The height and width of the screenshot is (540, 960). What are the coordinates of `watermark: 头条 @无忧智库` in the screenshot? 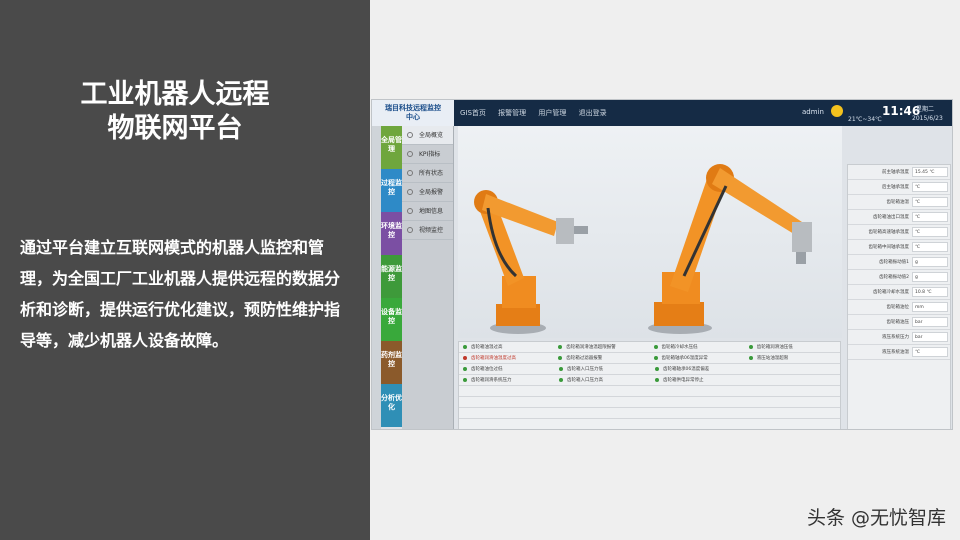 It's located at (876, 518).